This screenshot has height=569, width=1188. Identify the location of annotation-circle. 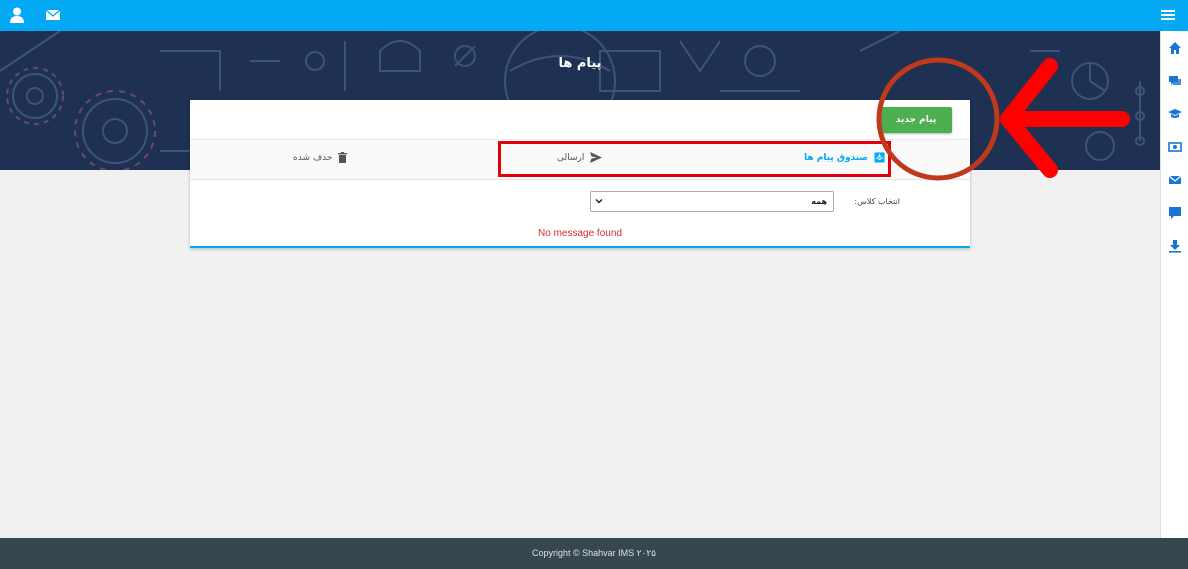
(938, 119).